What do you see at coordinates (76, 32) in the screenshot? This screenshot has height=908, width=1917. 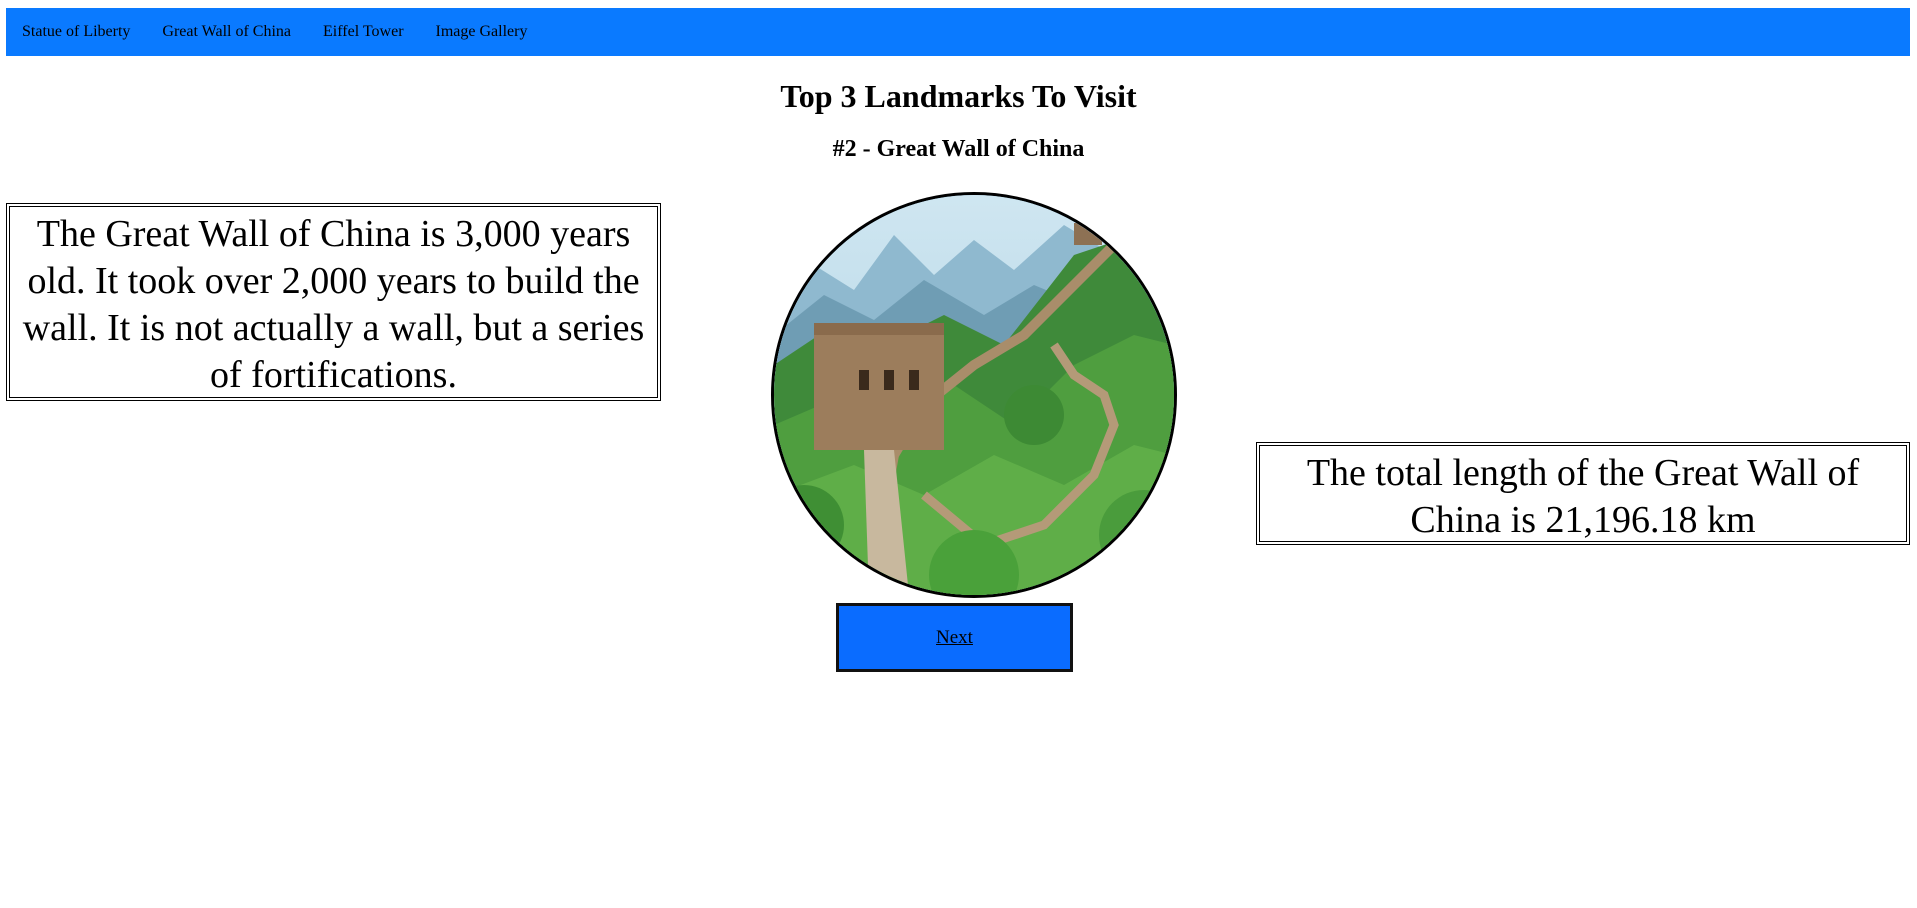 I see `nav-link-statue-of-liberty: Statue of Liberty` at bounding box center [76, 32].